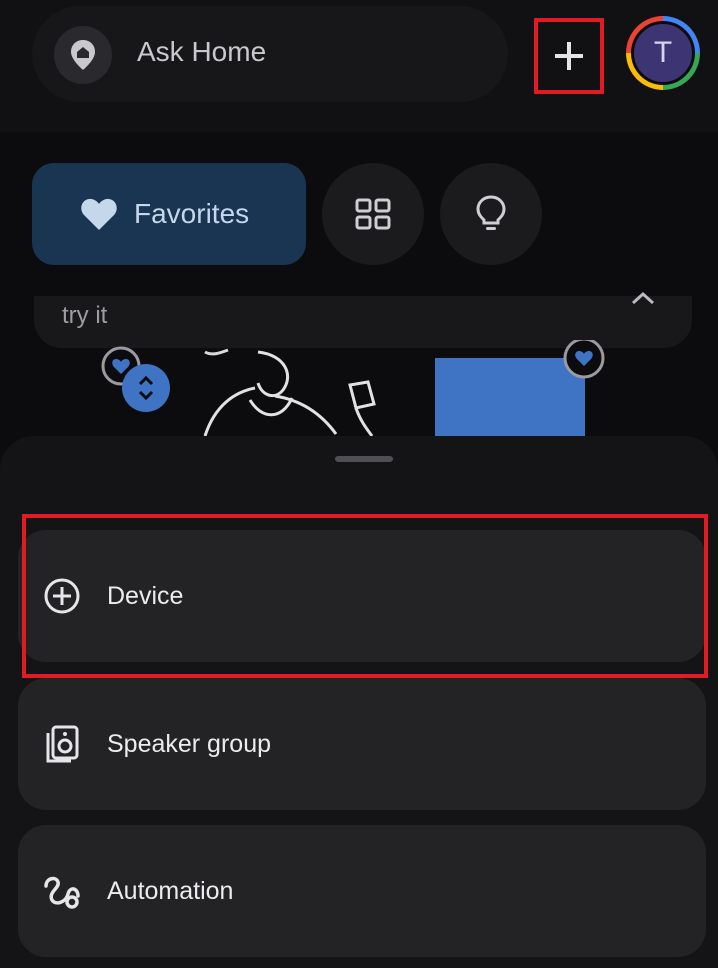 This screenshot has height=968, width=718. Describe the element at coordinates (202, 51) in the screenshot. I see `search-placeholder: Ask Home` at that location.